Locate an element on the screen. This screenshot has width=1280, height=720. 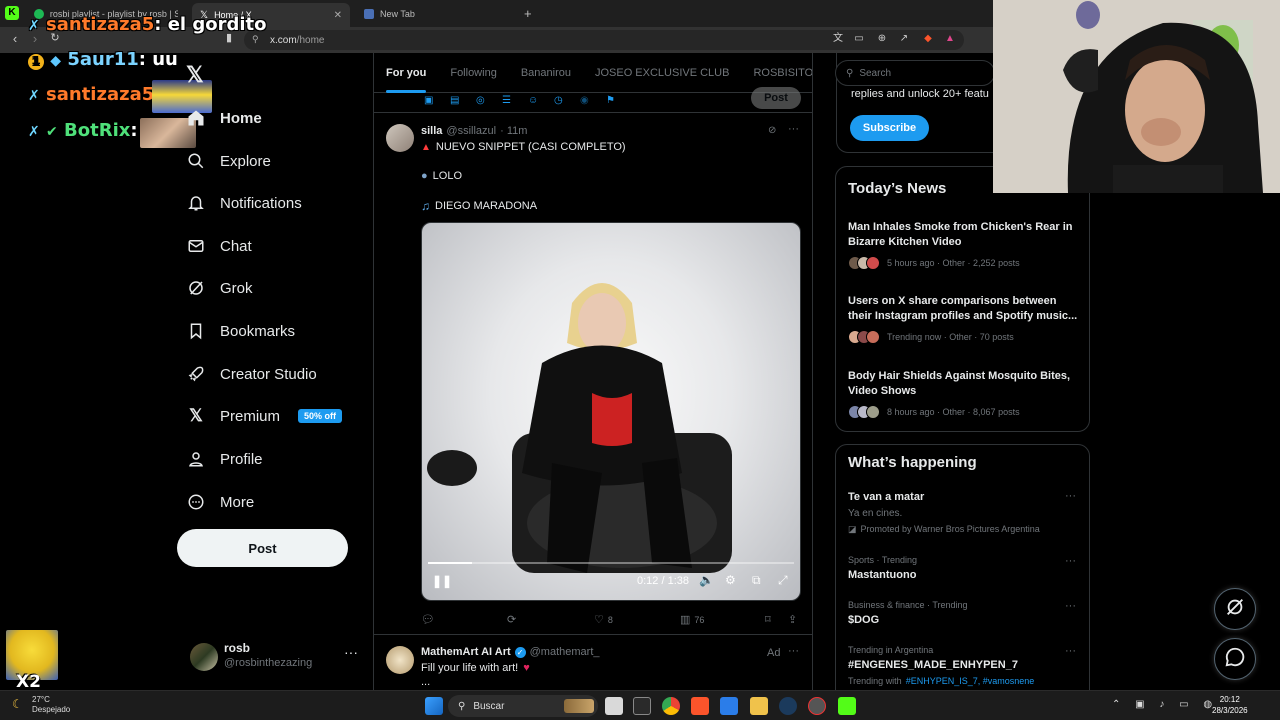
nav-bookmarks: Bookmarks is located at coordinates (240, 331).